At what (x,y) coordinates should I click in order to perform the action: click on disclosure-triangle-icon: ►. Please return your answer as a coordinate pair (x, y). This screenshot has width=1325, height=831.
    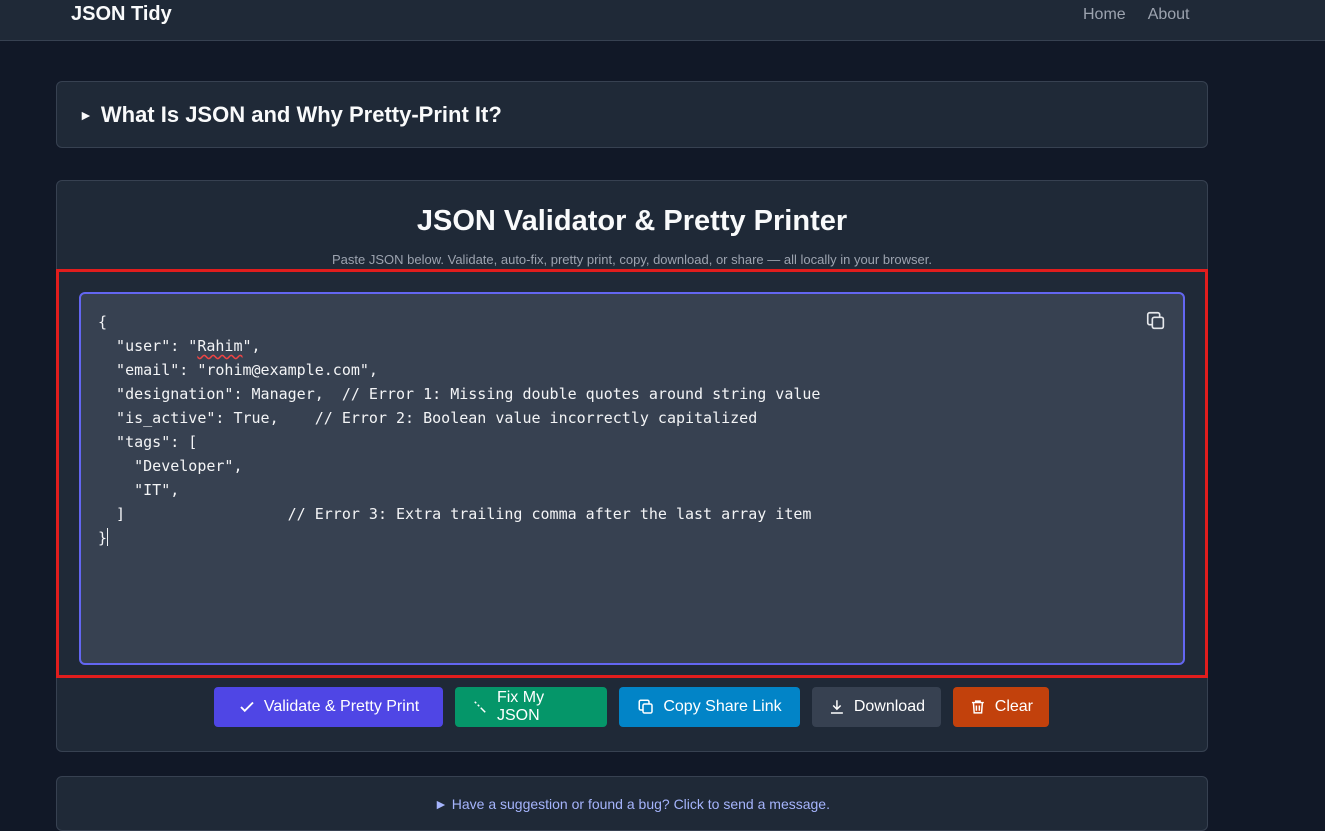
    Looking at the image, I should click on (86, 115).